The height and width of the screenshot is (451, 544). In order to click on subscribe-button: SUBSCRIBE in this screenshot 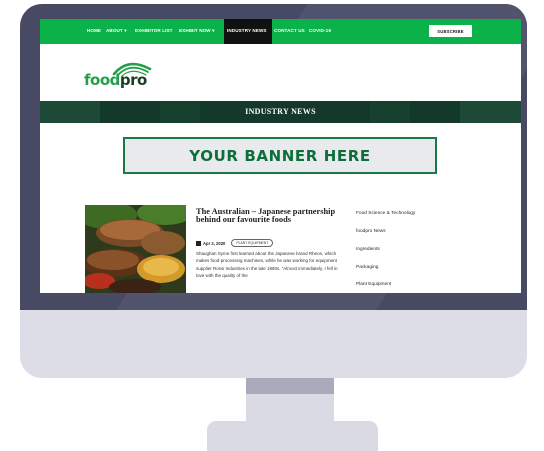, I will do `click(450, 31)`.